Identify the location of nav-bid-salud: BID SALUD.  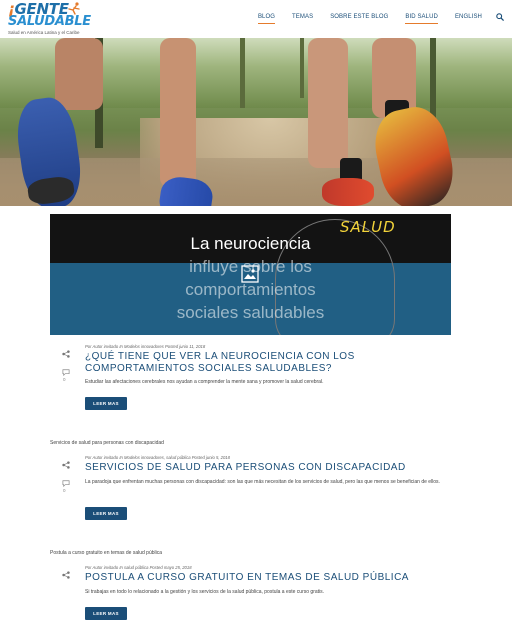
(421, 19).